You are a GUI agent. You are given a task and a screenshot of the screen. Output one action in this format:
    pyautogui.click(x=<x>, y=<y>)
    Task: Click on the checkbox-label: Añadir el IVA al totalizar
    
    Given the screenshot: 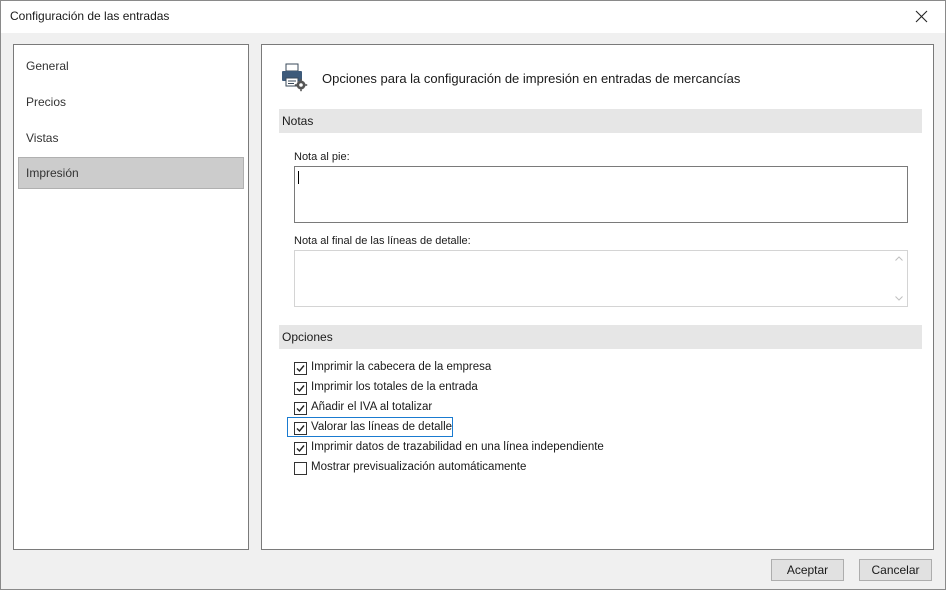 What is the action you would take?
    pyautogui.click(x=372, y=407)
    